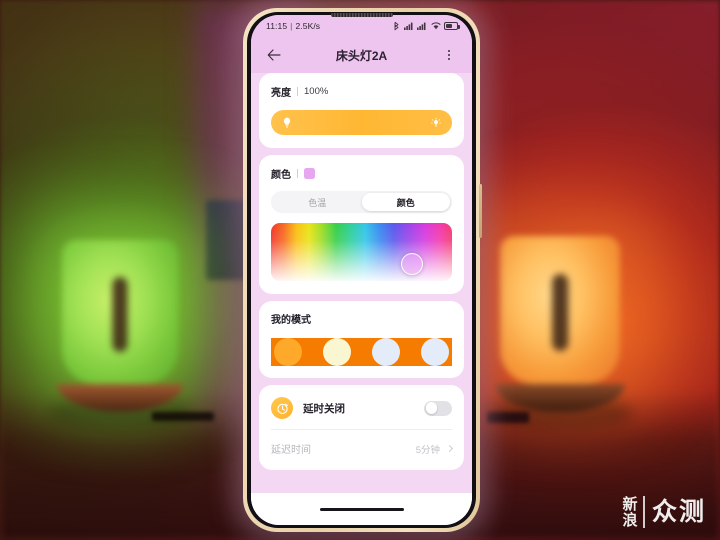 This screenshot has width=720, height=540. What do you see at coordinates (508, 417) in the screenshot?
I see `background-object-right` at bounding box center [508, 417].